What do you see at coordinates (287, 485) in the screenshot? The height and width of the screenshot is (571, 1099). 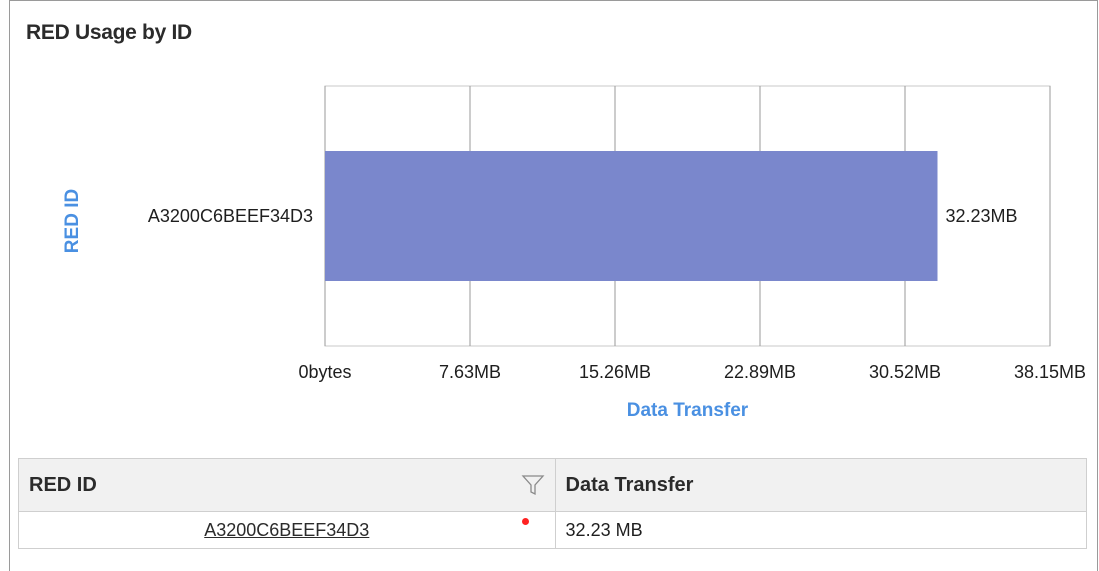 I see `column-header-red-id: RED ID` at bounding box center [287, 485].